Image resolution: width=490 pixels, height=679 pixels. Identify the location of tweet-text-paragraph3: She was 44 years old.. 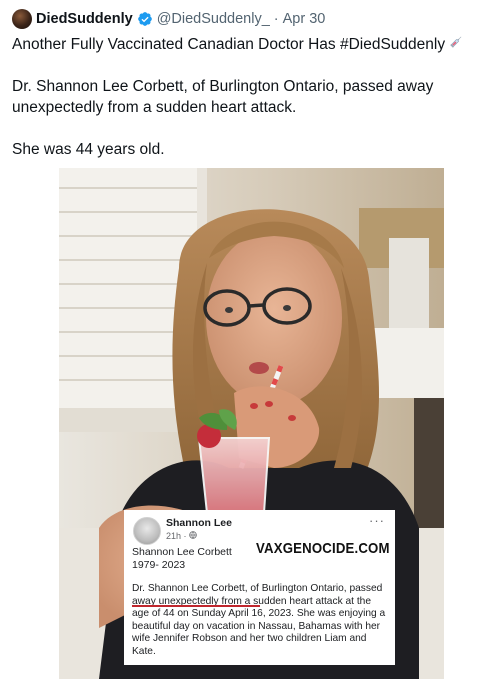
(88, 150).